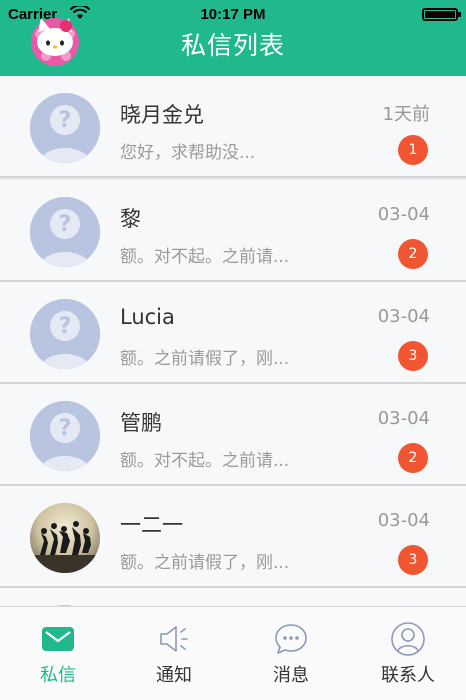  I want to click on message-row, so click(233, 597).